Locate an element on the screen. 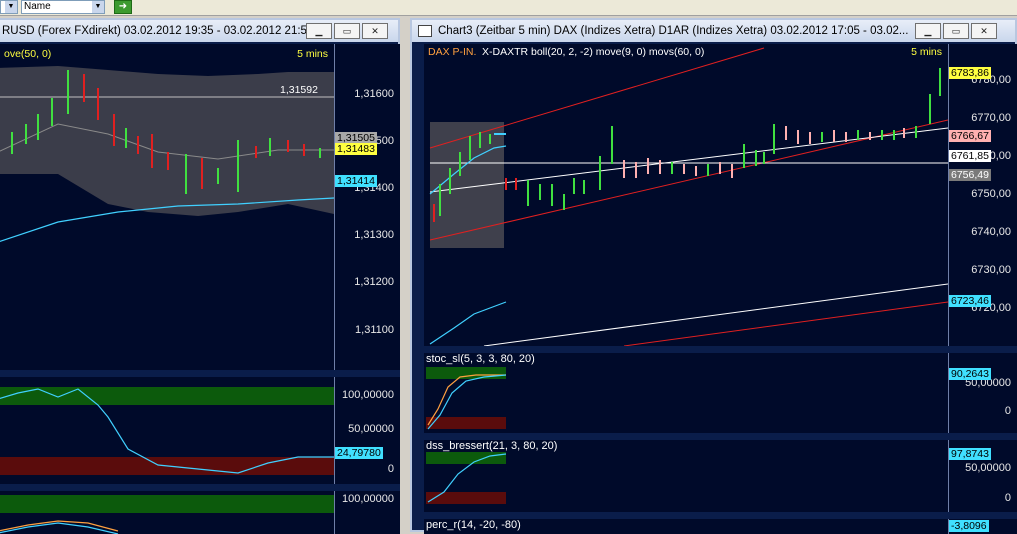  left-osc2-plot is located at coordinates (167, 514).